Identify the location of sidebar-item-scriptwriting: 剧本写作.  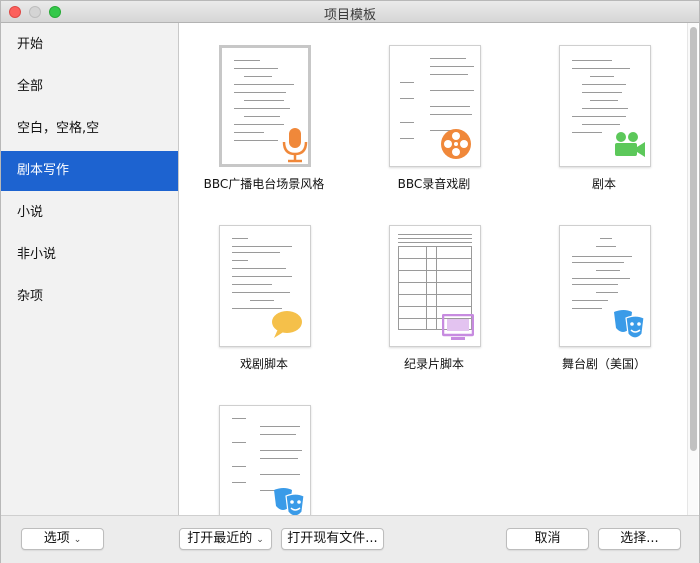
(89, 171).